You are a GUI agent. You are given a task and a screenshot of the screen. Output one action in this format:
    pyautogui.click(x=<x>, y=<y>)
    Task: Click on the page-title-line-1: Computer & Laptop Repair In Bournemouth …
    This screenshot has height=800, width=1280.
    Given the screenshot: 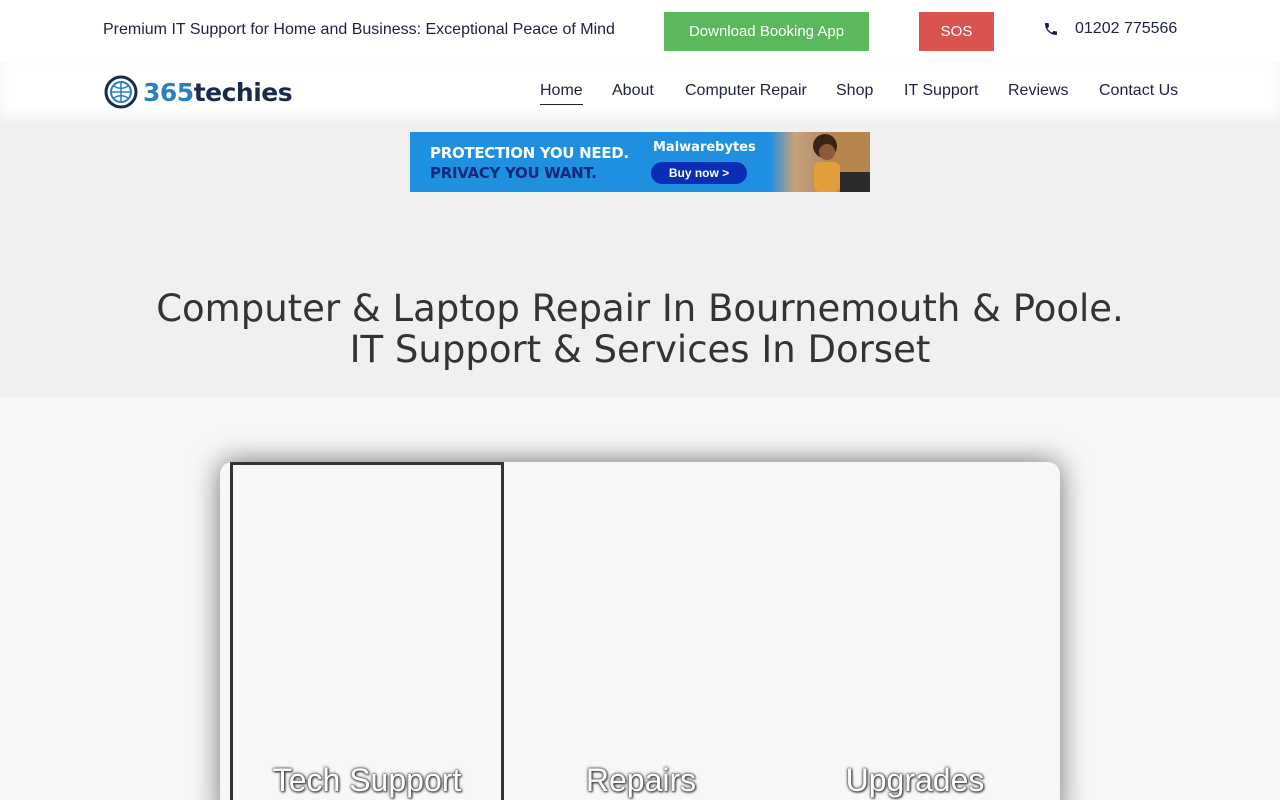 What is the action you would take?
    pyautogui.click(x=640, y=308)
    